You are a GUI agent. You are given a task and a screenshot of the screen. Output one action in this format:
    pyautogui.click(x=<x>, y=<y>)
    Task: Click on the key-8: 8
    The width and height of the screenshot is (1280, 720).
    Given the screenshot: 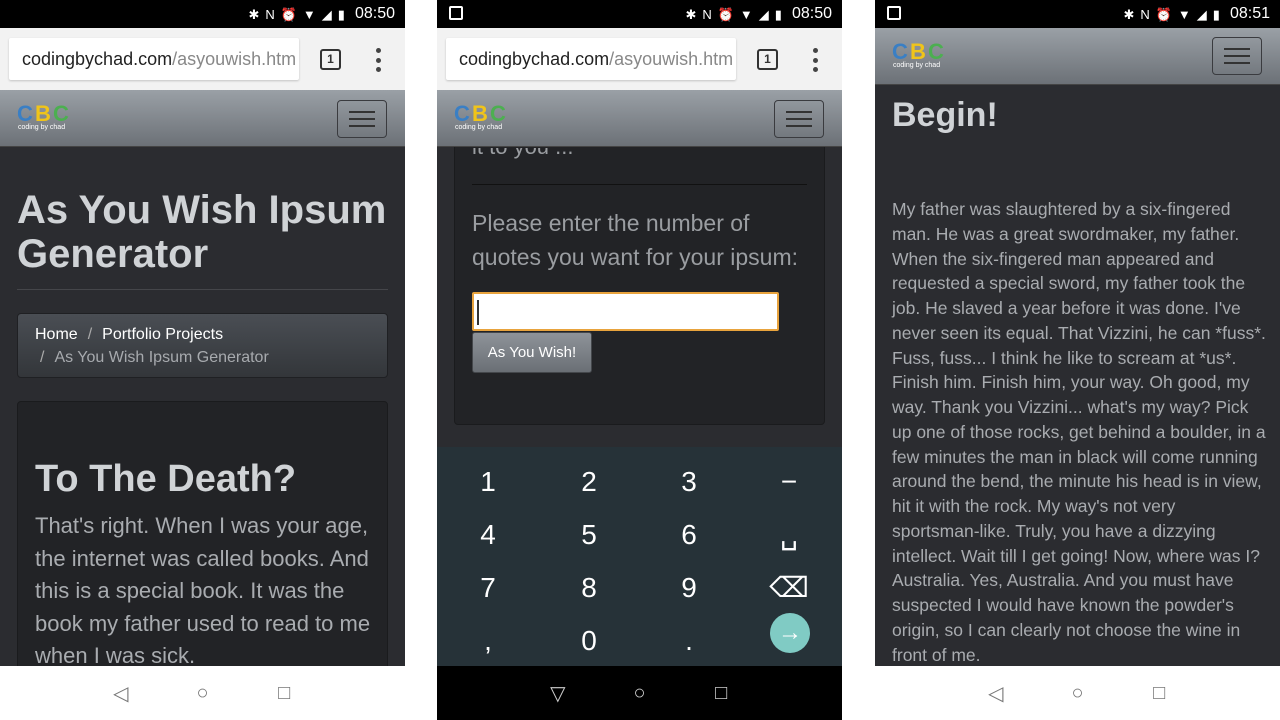 What is the action you would take?
    pyautogui.click(x=589, y=587)
    